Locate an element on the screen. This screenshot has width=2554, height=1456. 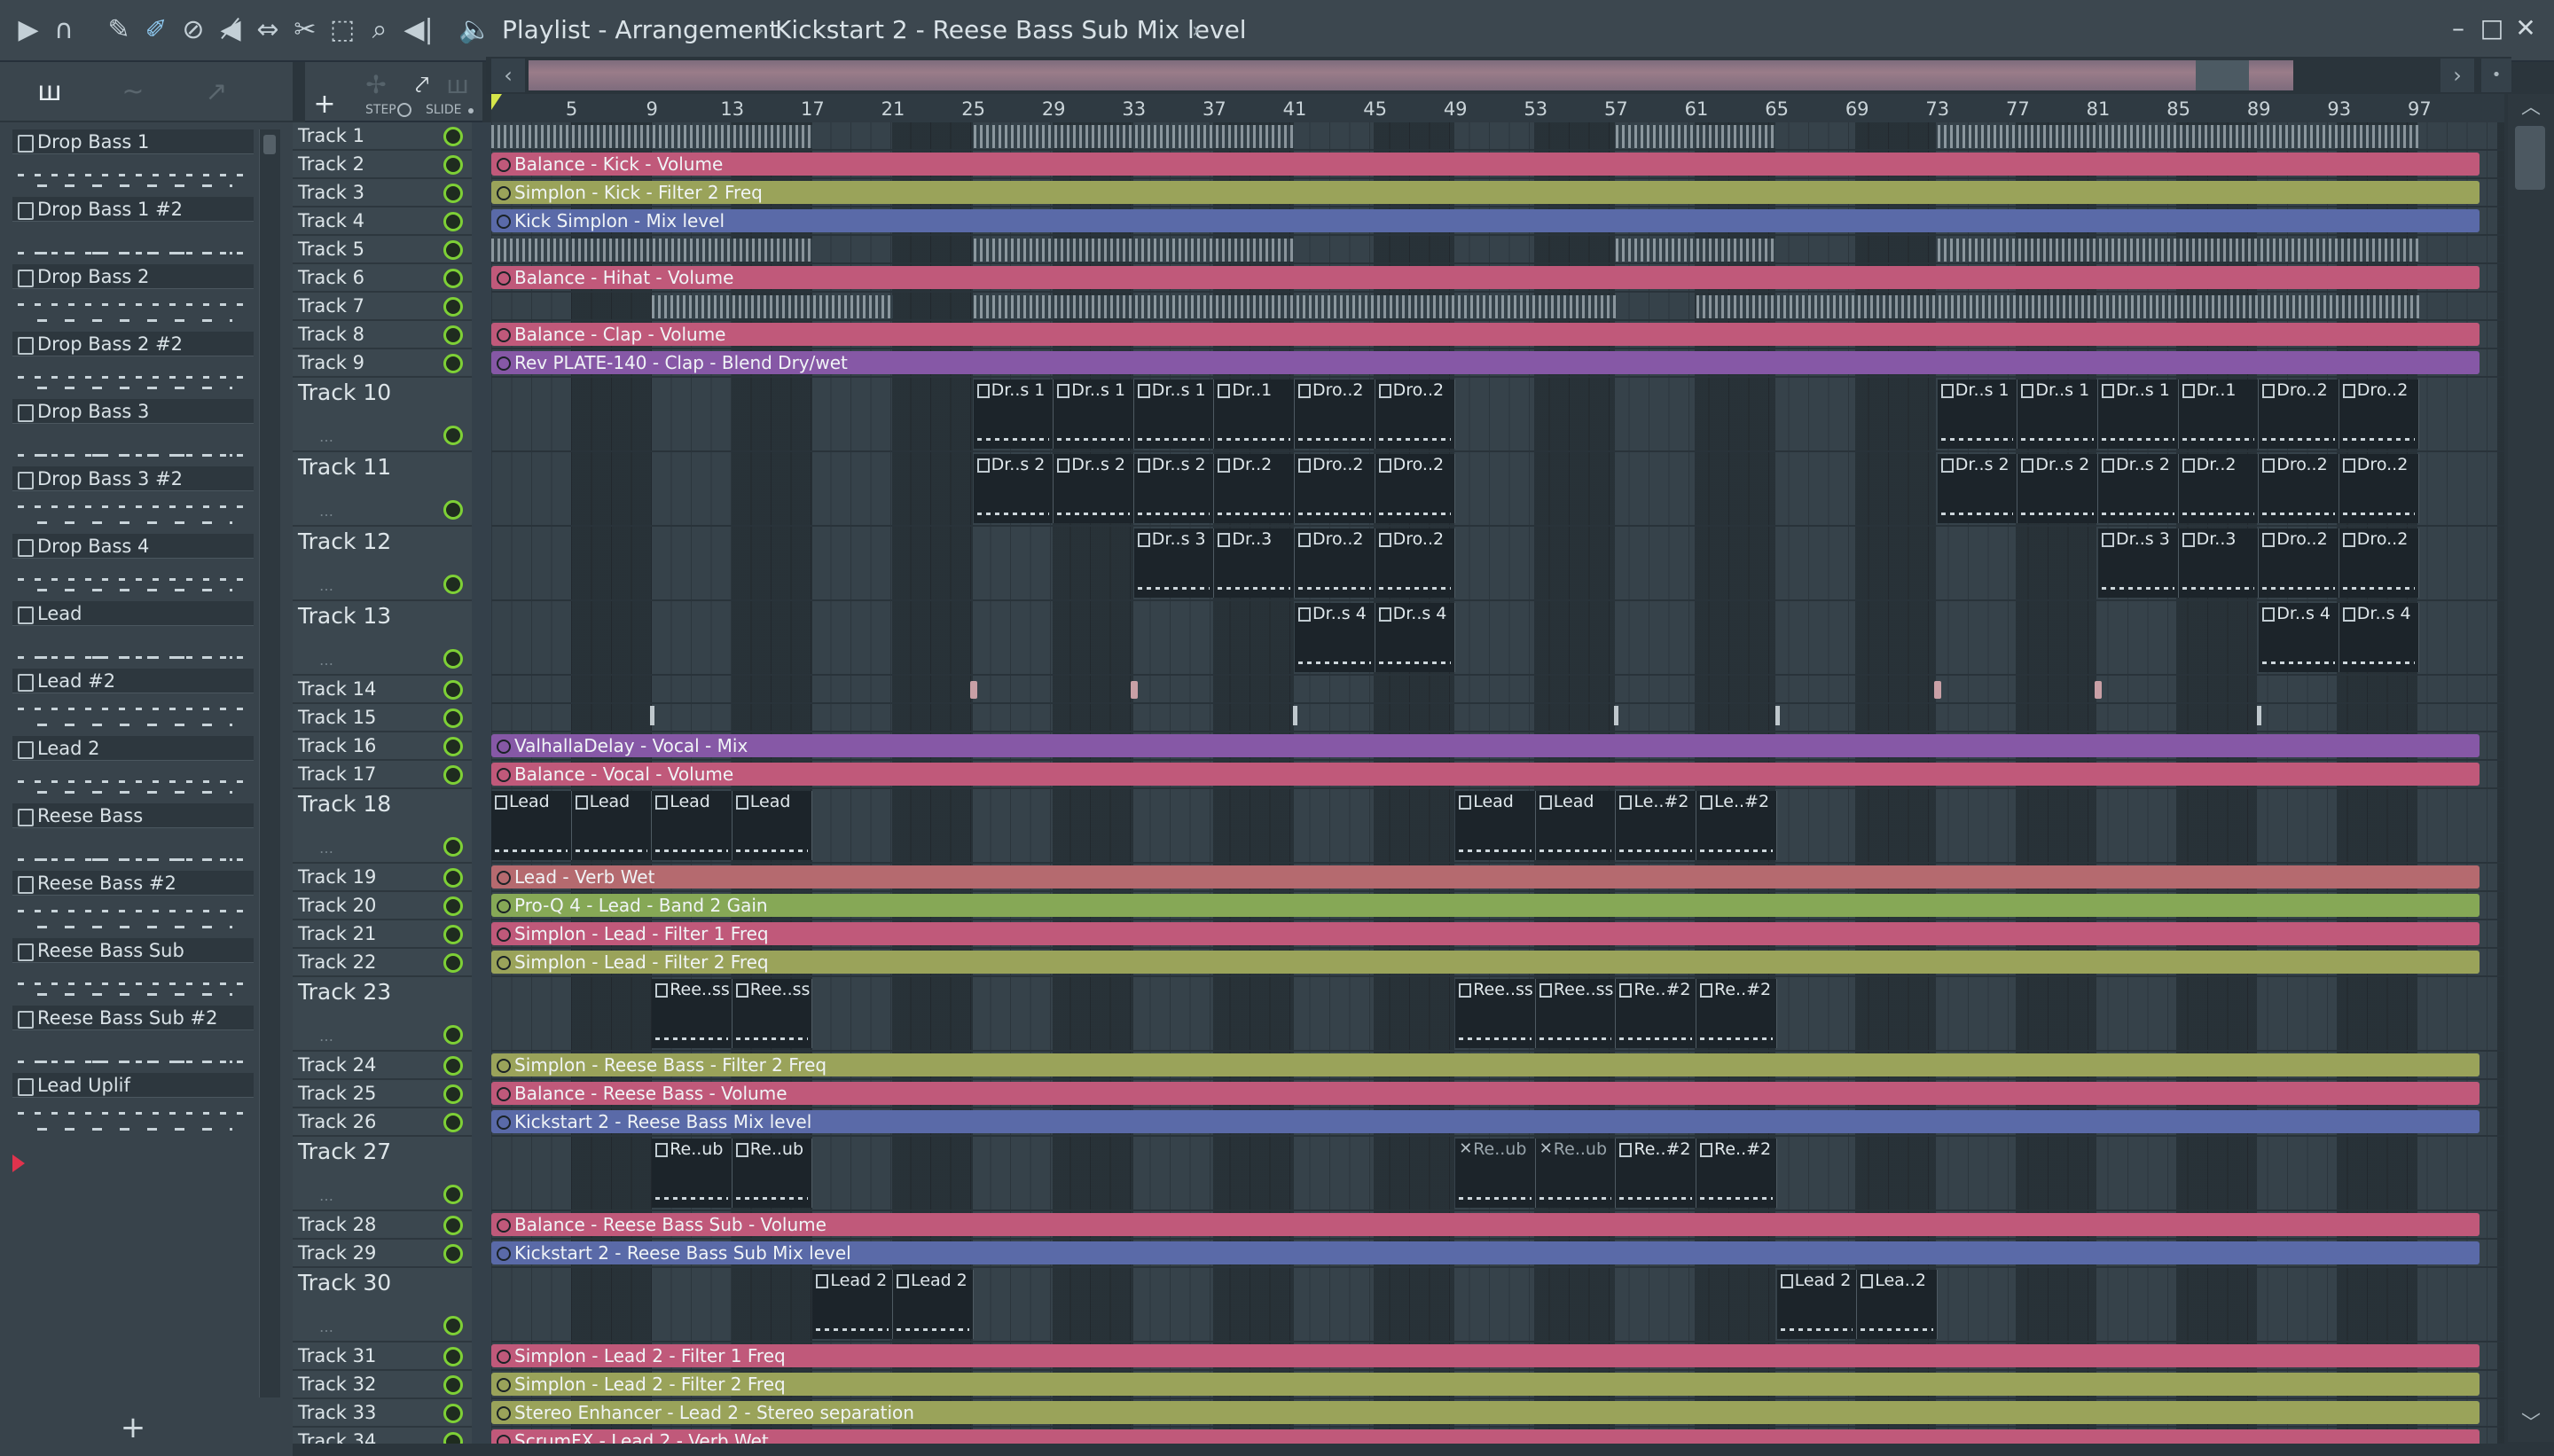
track-header: Track 7 is located at coordinates (382, 307).